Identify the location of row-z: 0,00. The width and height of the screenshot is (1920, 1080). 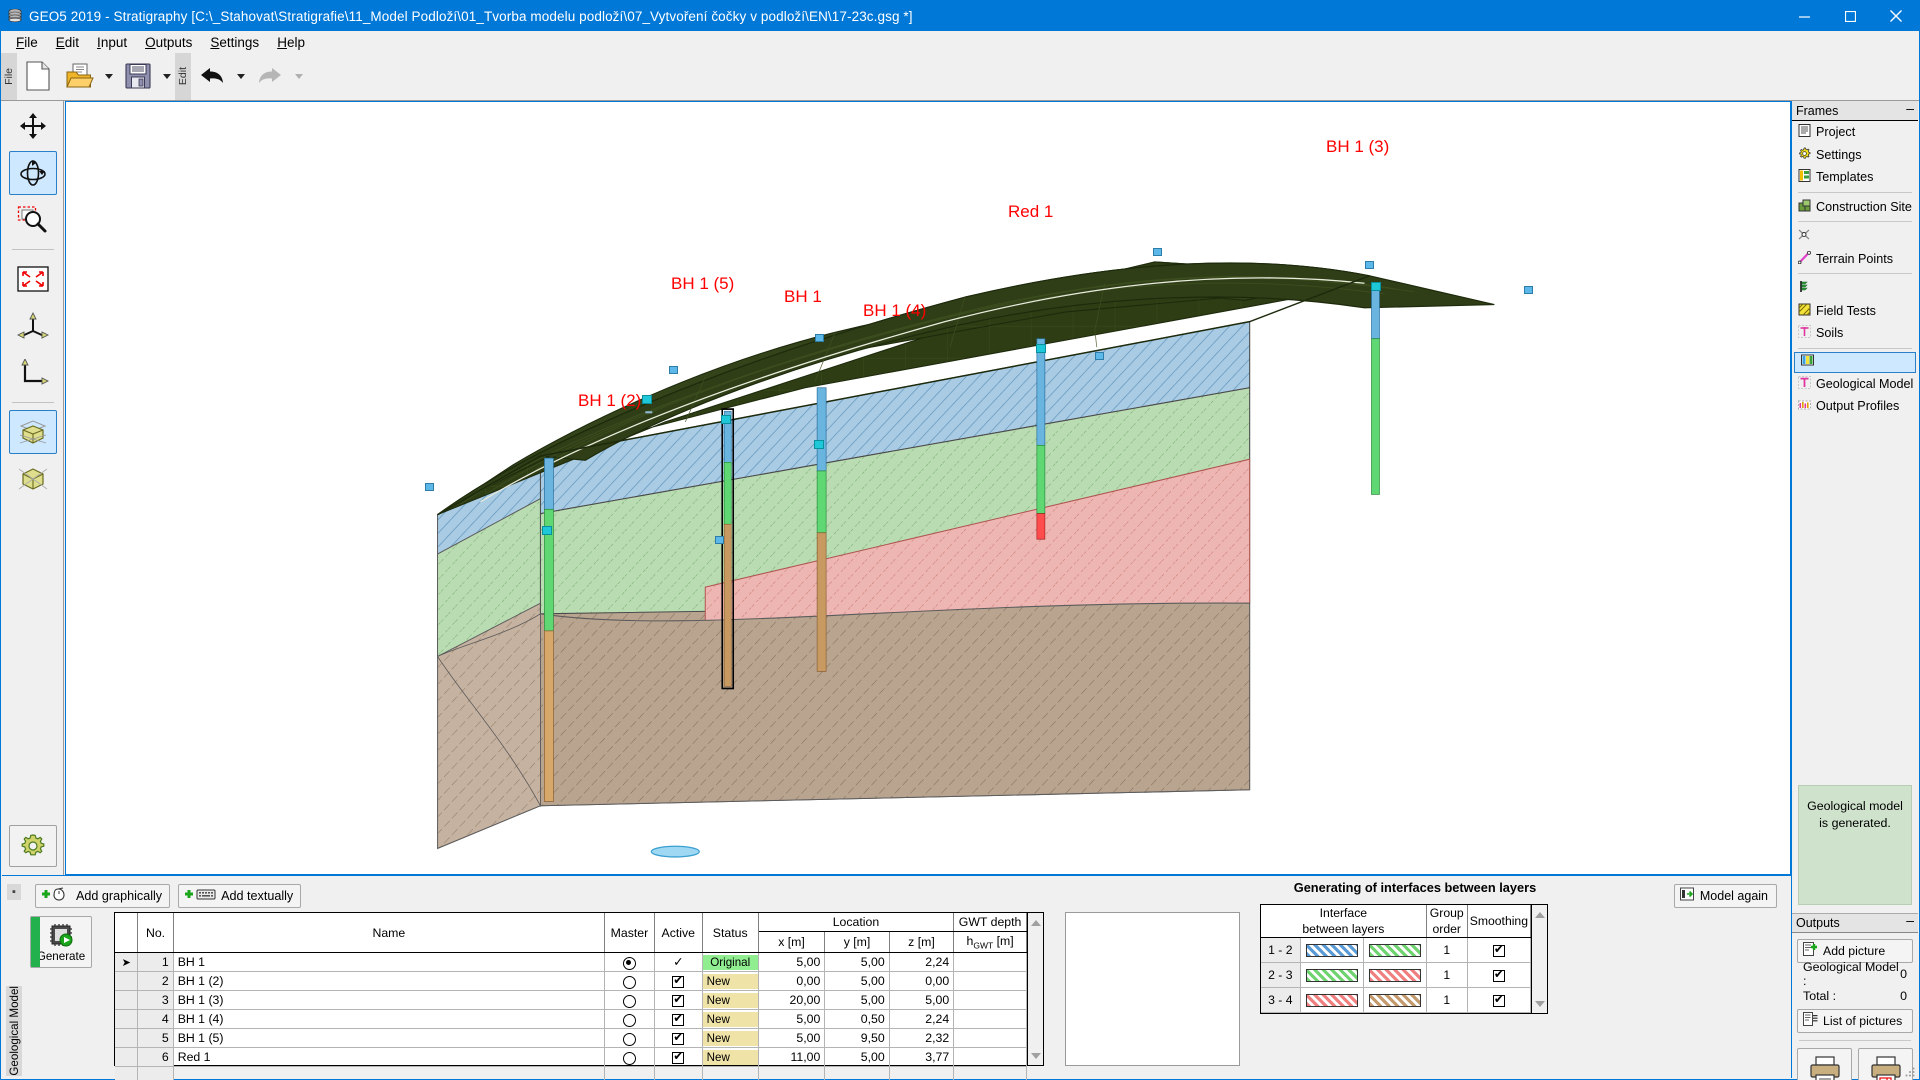
(922, 981).